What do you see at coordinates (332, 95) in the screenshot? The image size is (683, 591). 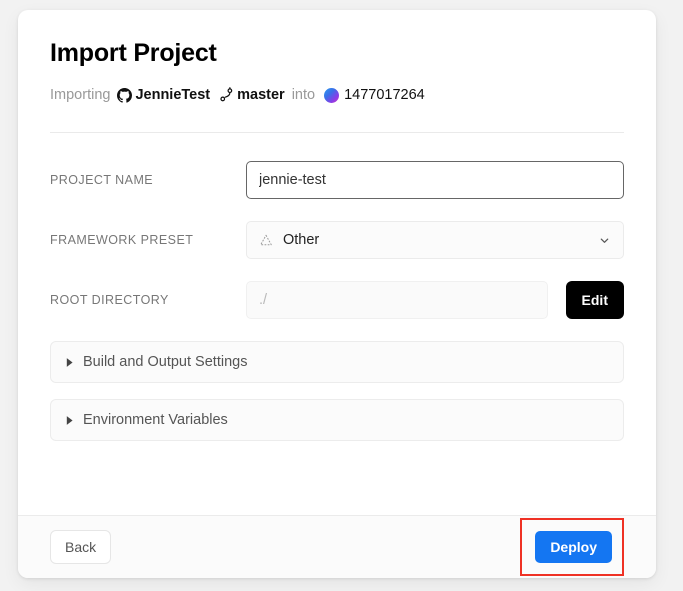 I see `team-avatar` at bounding box center [332, 95].